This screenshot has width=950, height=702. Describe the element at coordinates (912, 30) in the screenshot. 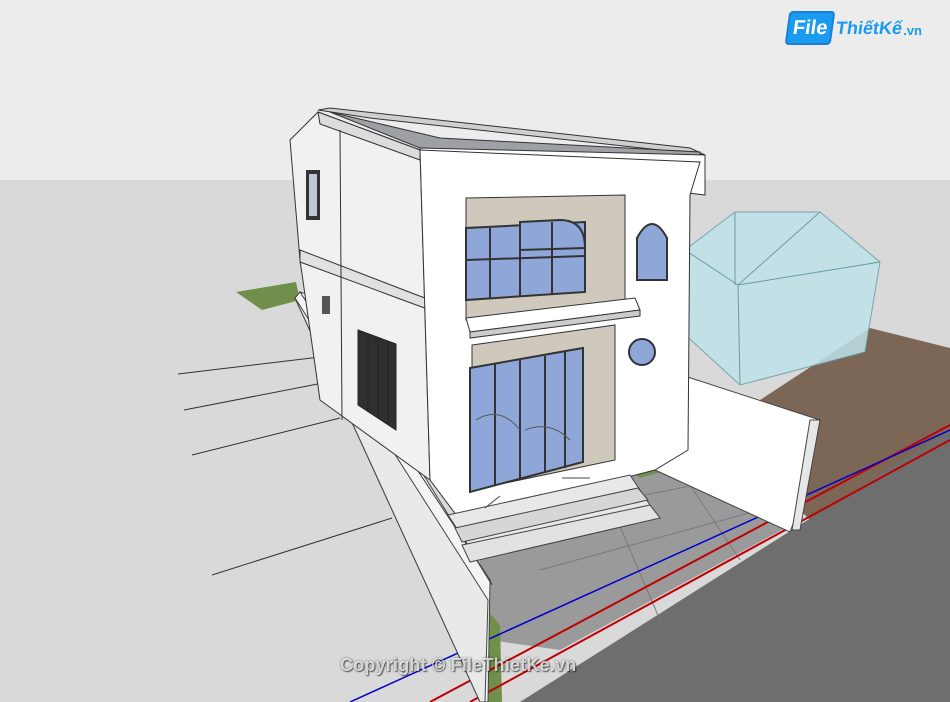

I see `logo-suffix-text: .vn` at that location.